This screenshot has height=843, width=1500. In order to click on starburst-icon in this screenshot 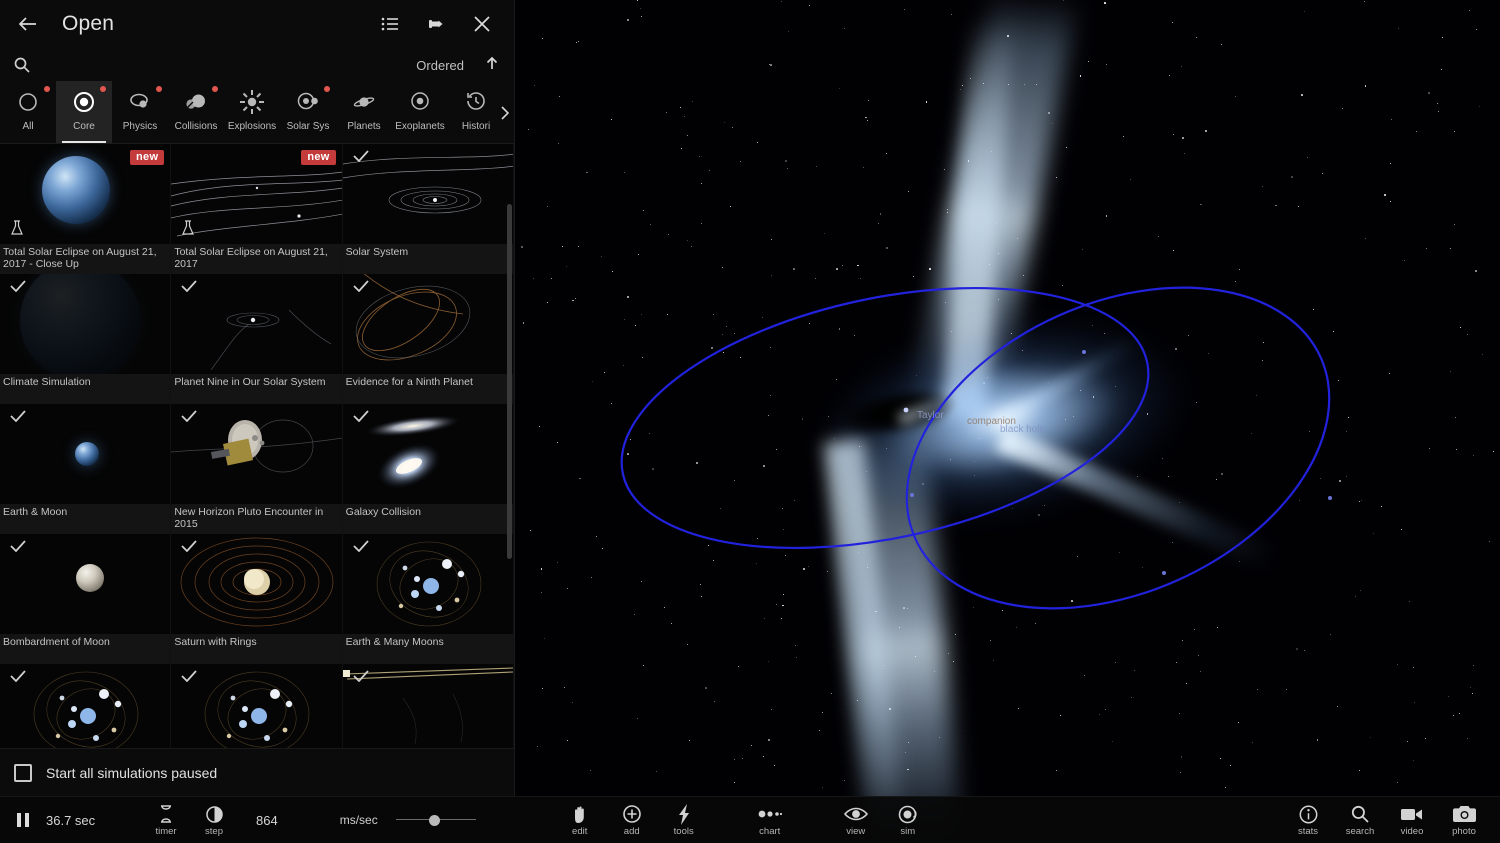, I will do `click(252, 102)`.